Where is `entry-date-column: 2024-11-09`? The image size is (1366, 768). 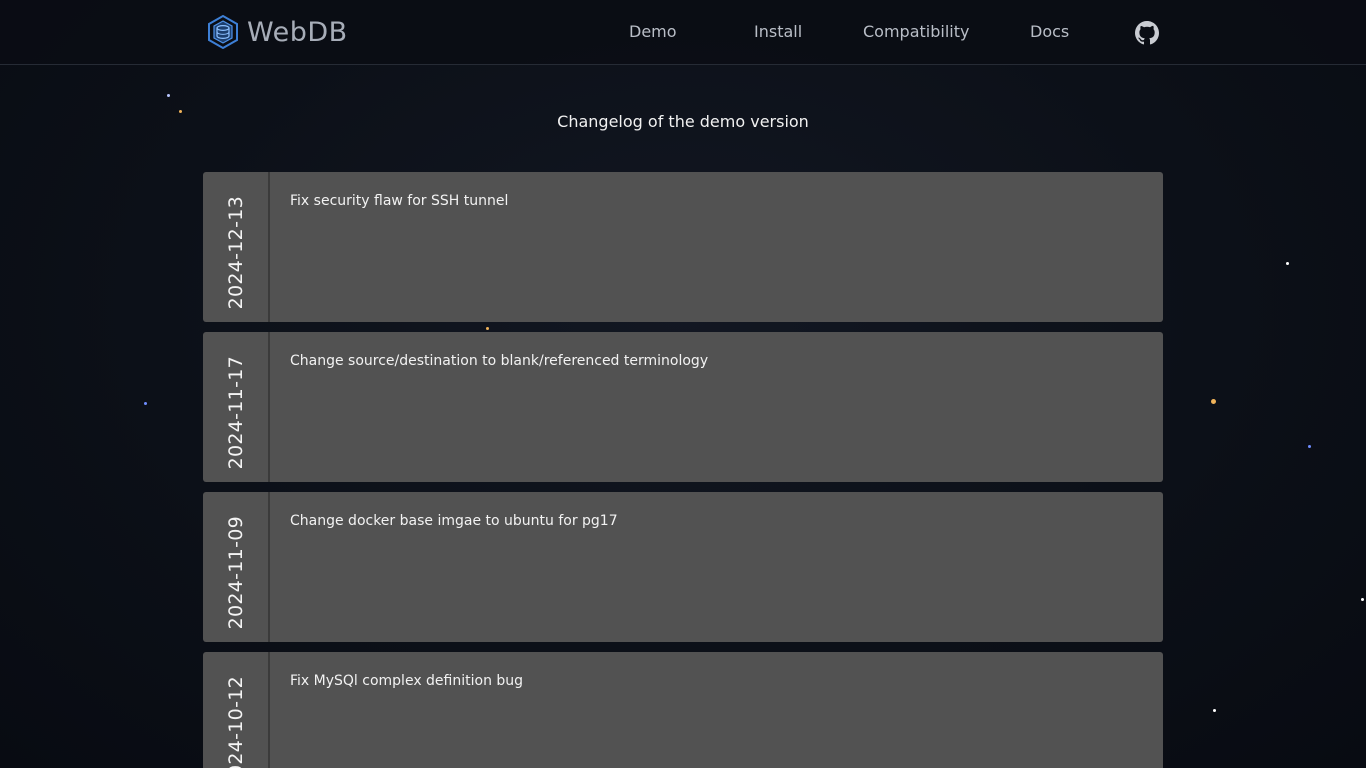
entry-date-column: 2024-11-09 is located at coordinates (236, 567).